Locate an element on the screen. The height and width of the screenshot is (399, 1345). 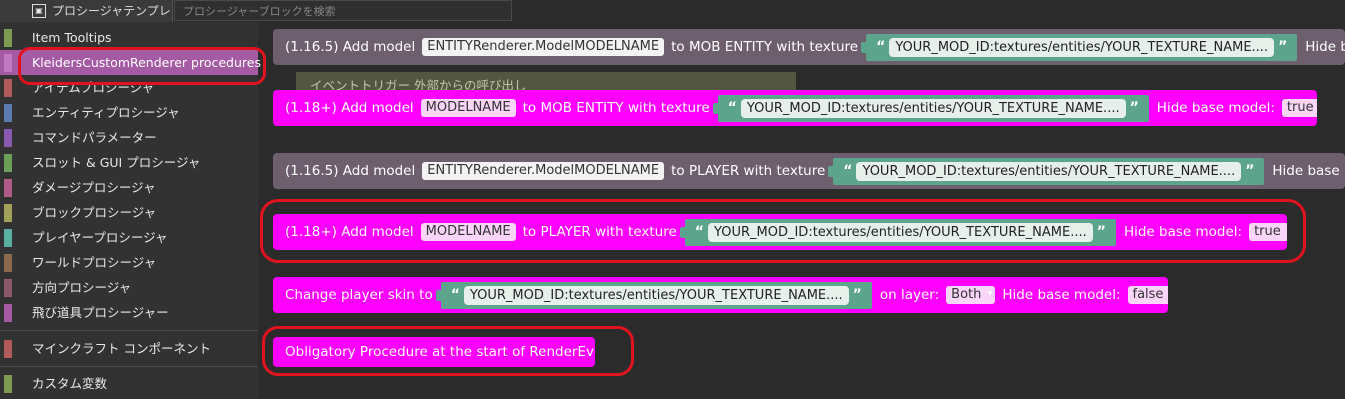
category-label: プレイヤープロシージャ is located at coordinates (100, 237).